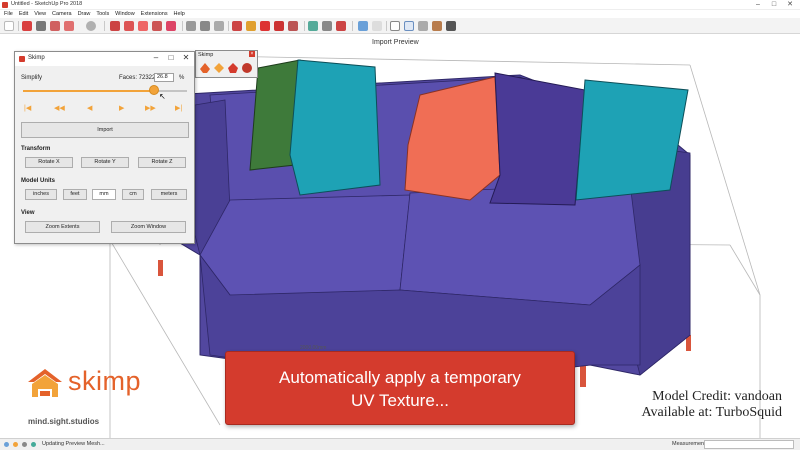 This screenshot has height=450, width=800. I want to click on move-tool-icon, so click(129, 26).